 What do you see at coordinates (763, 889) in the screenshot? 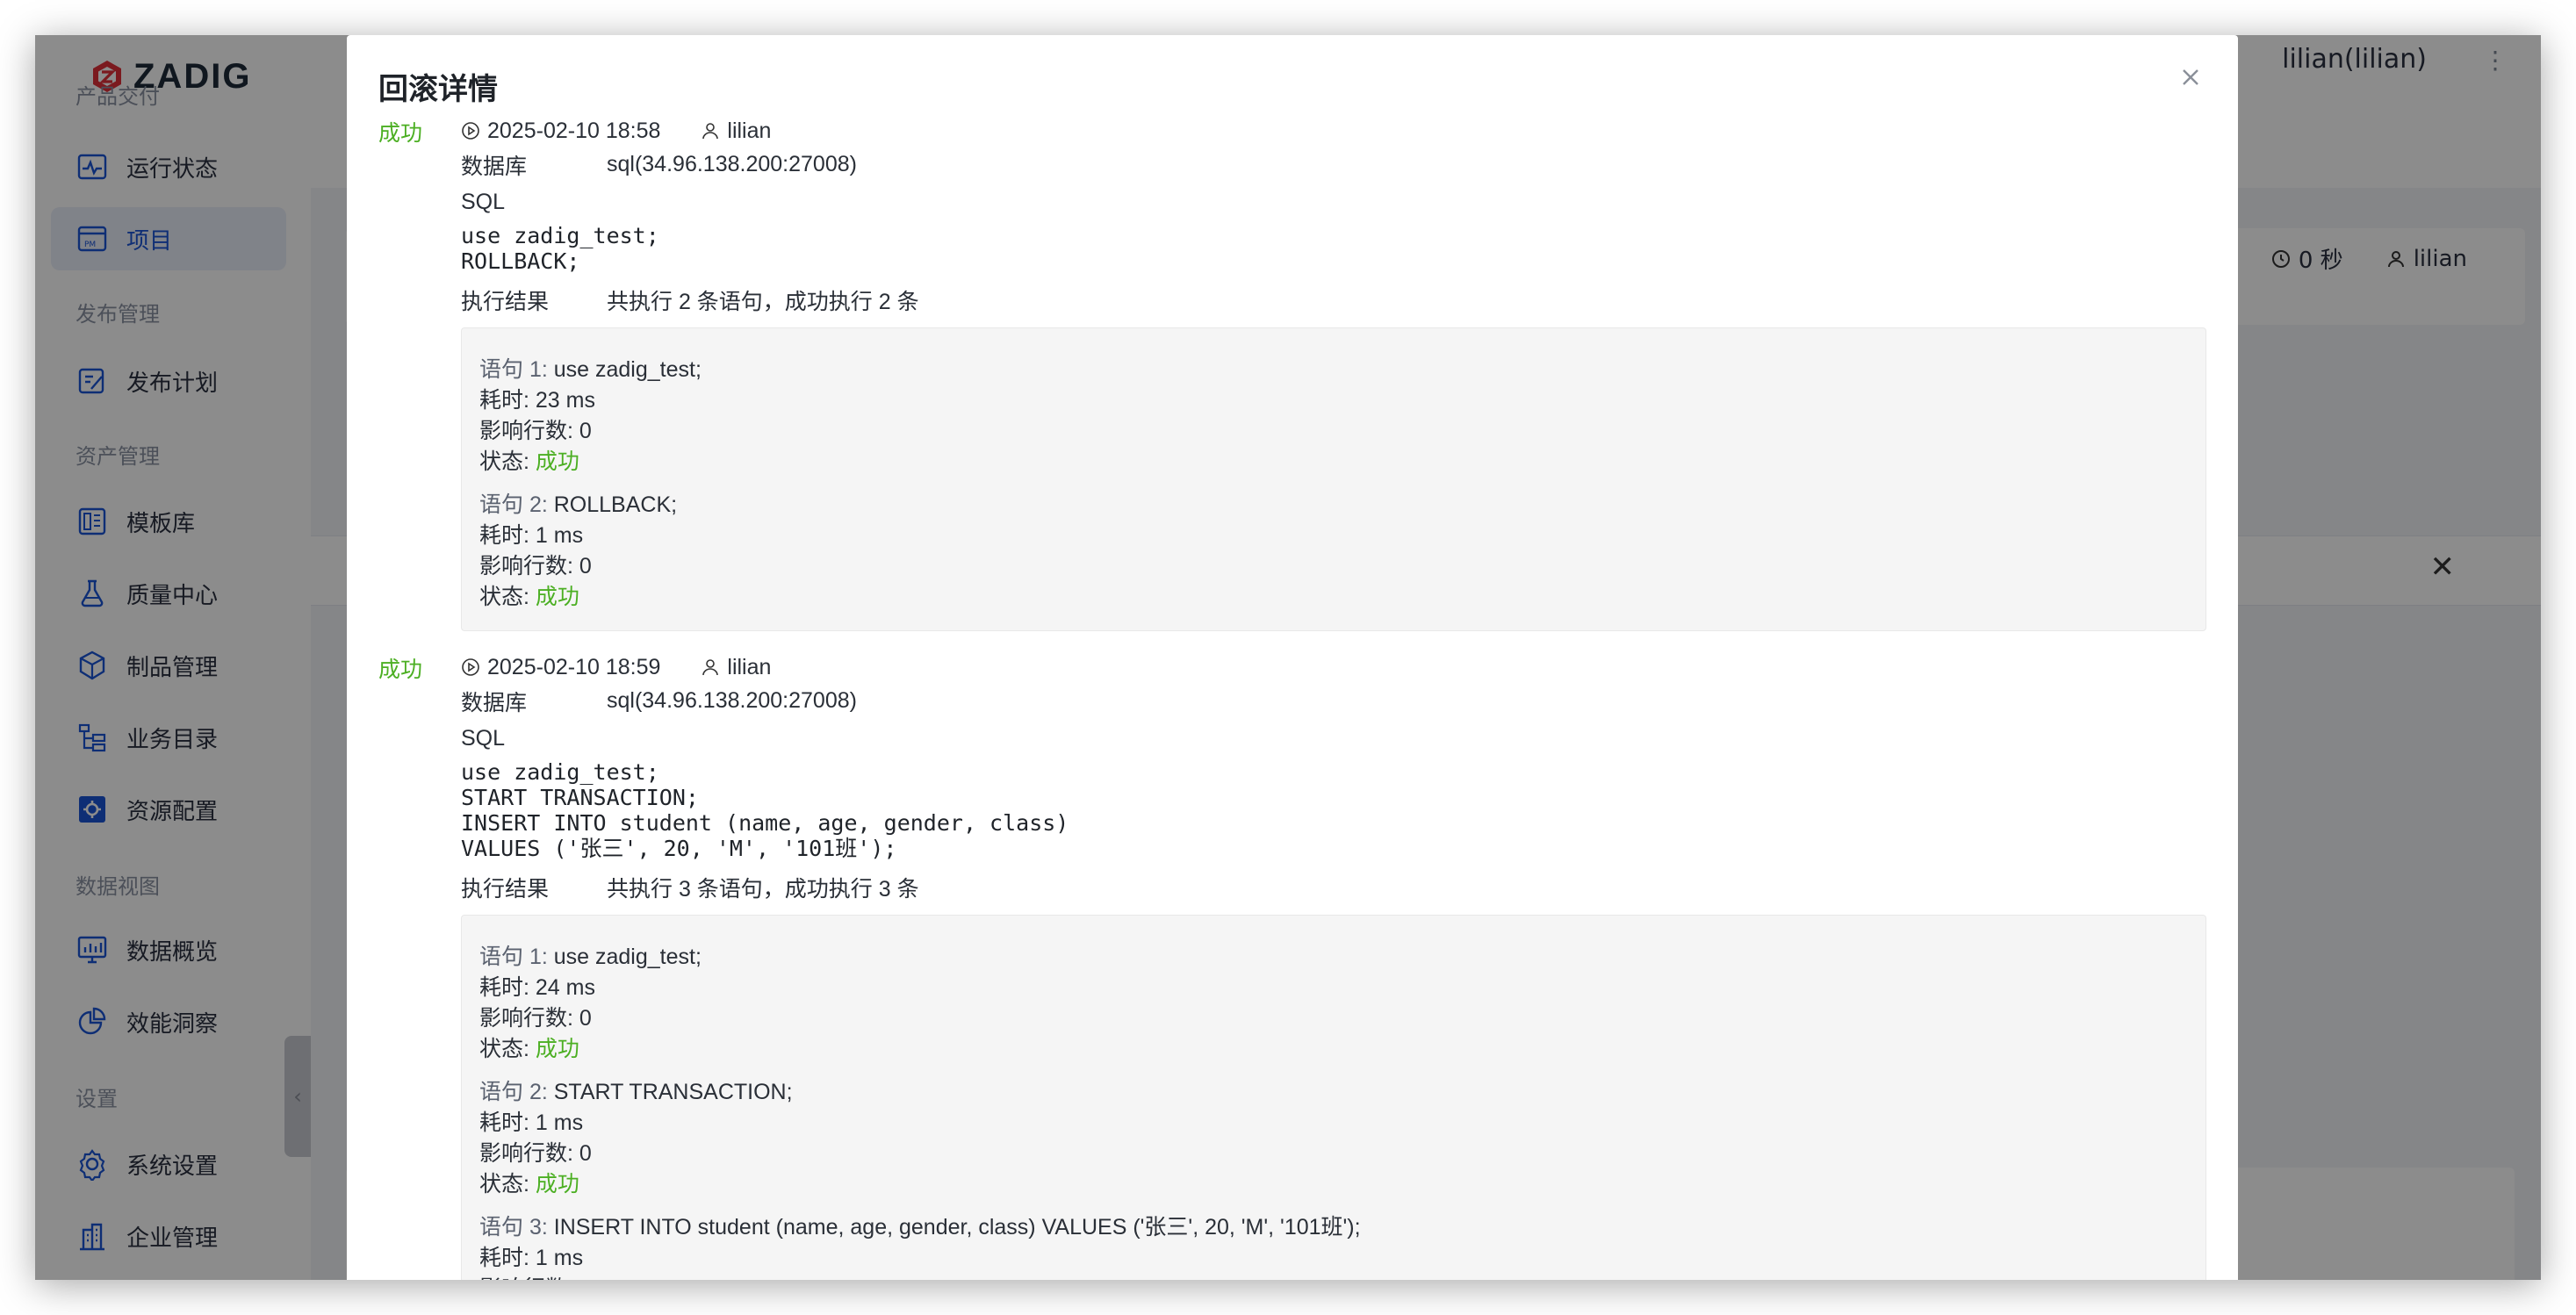
I see `result-summary: 共执行 3 条语句，成功执行 3 条` at bounding box center [763, 889].